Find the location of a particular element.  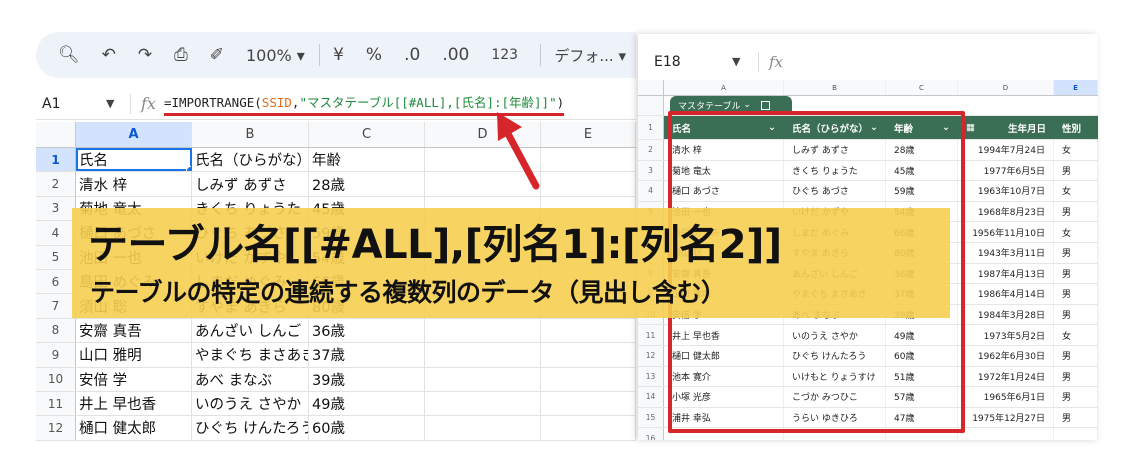

cell-b: いのうえ さやか is located at coordinates (250, 403).